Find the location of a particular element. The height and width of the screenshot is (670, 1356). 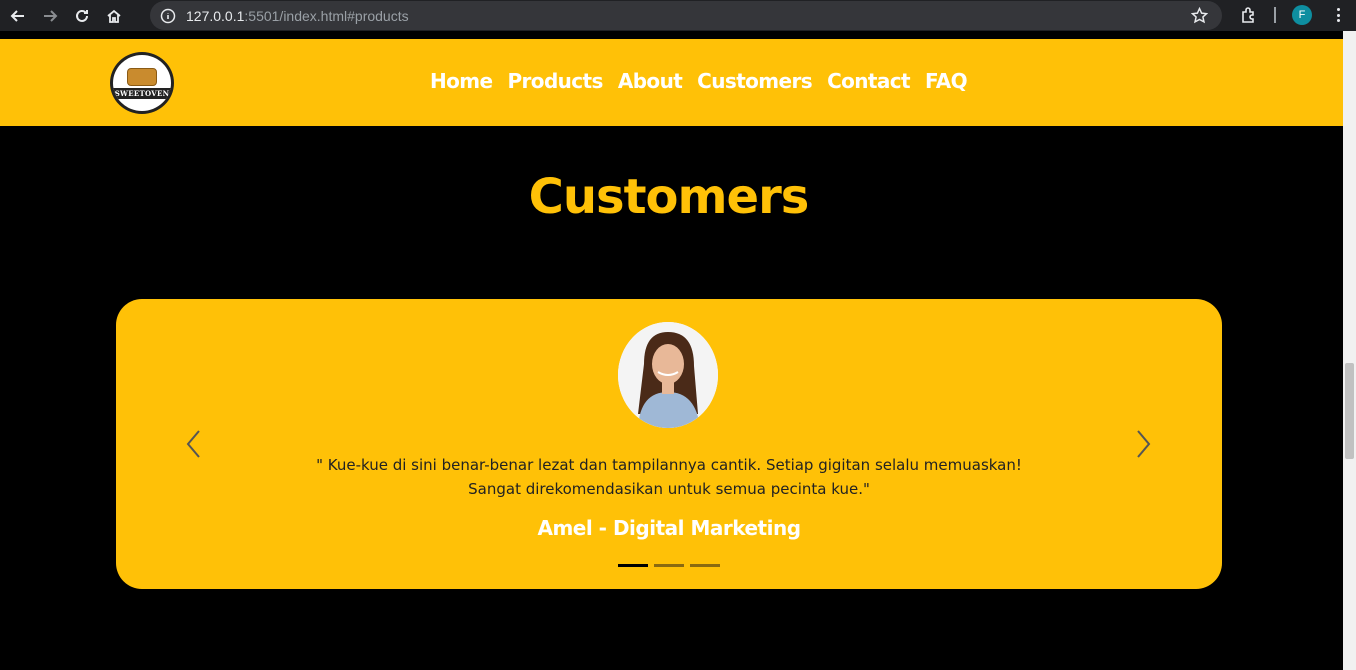

logo-text: SWEETOVEN is located at coordinates (142, 93).